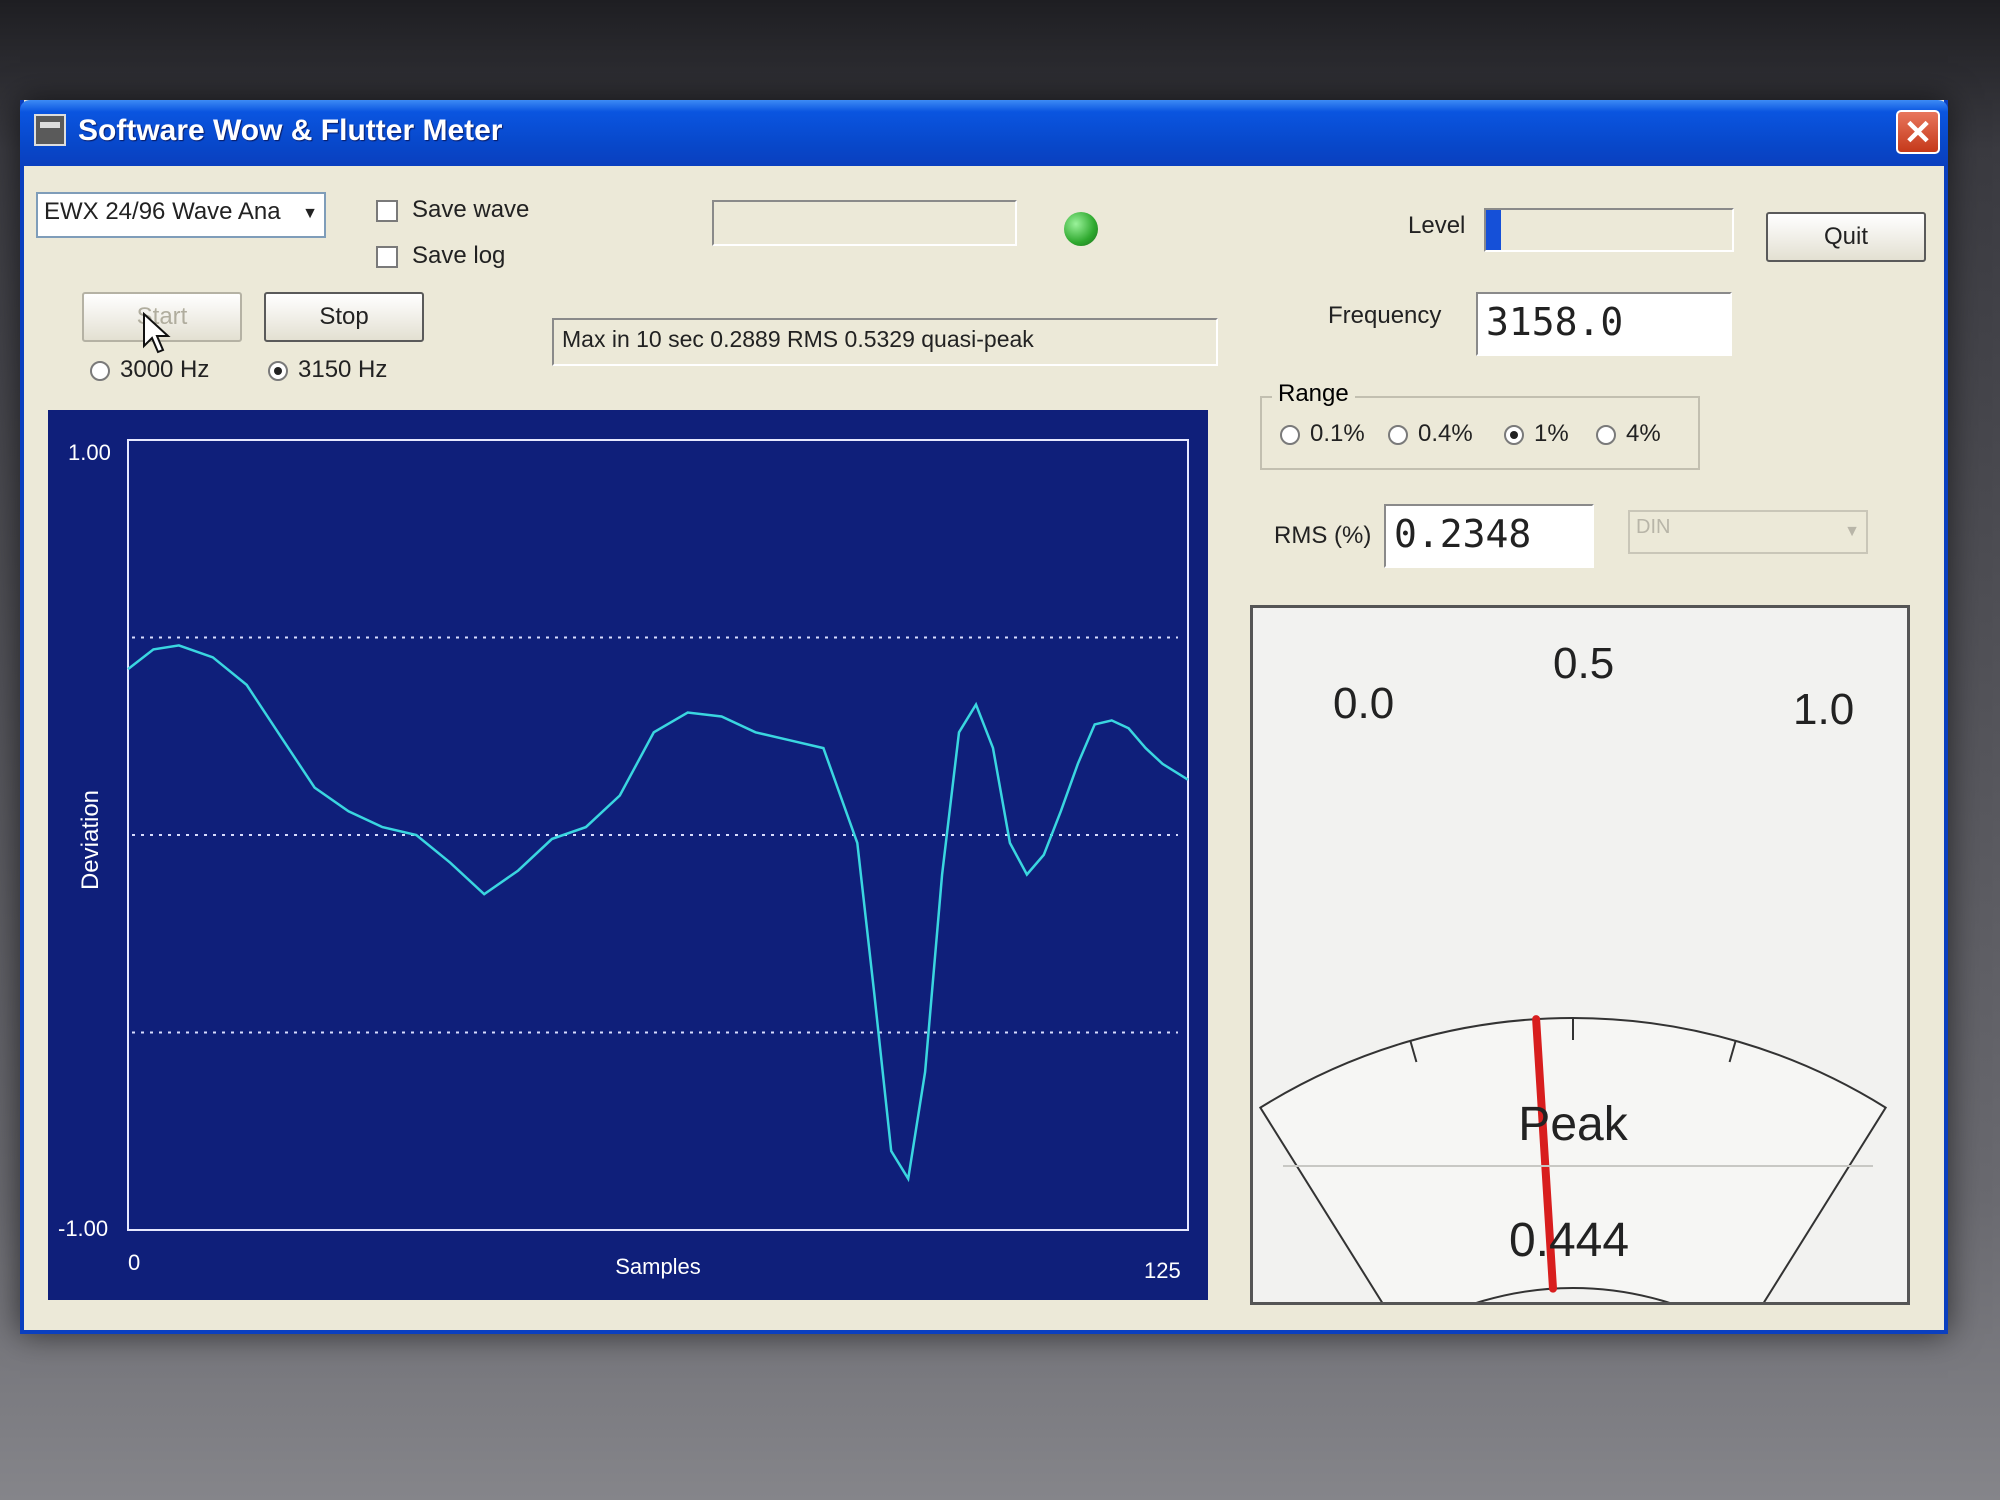 Image resolution: width=2000 pixels, height=1500 pixels. I want to click on y-tick-bottom: -1.00, so click(83, 1228).